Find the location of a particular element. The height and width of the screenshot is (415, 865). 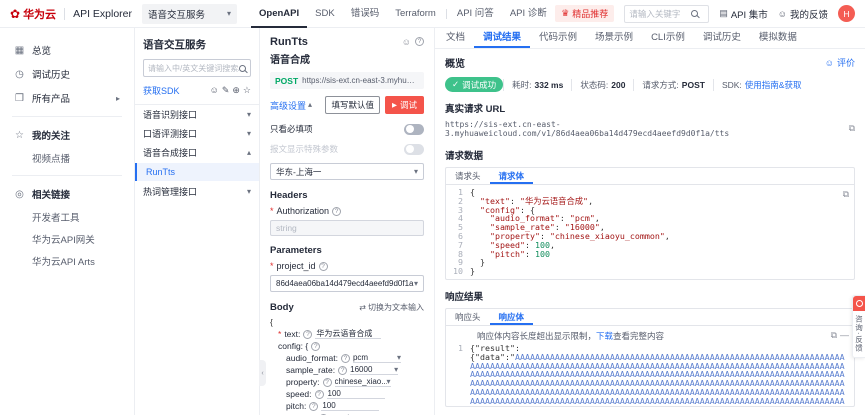

sidebar-item-developer-tools: 开发者工具 is located at coordinates (67, 217).